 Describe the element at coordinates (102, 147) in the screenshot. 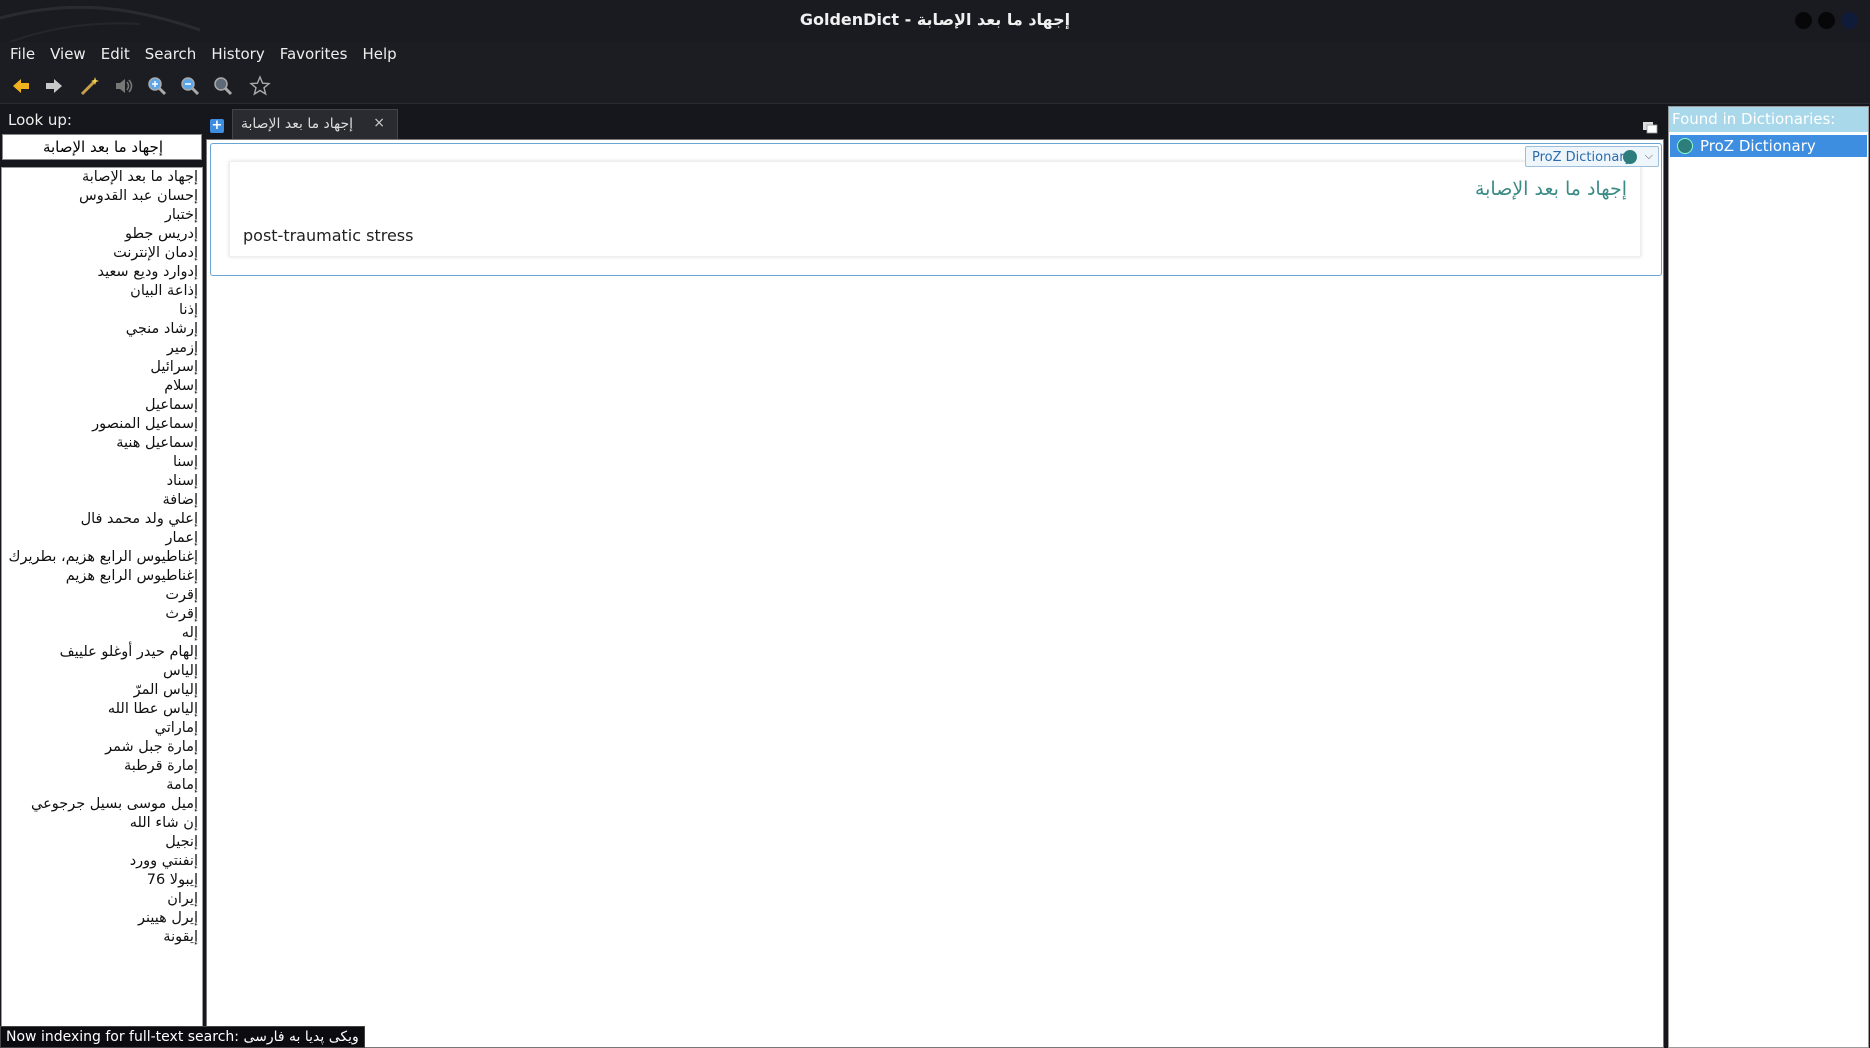

I see `lookup-input` at that location.